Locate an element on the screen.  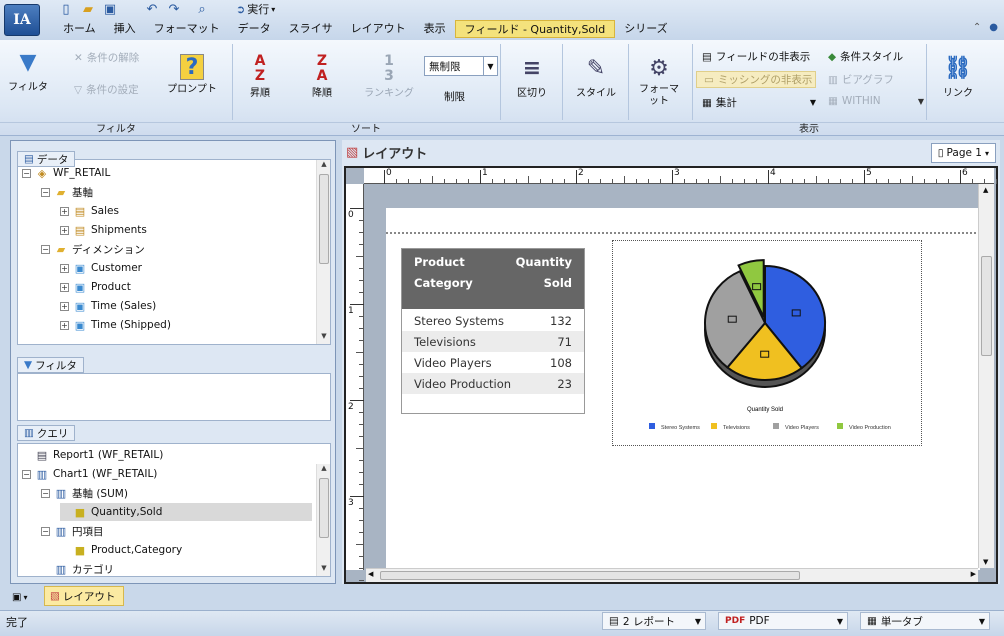
tree-item: + ▤ Shipments is located at coordinates (103, 230).